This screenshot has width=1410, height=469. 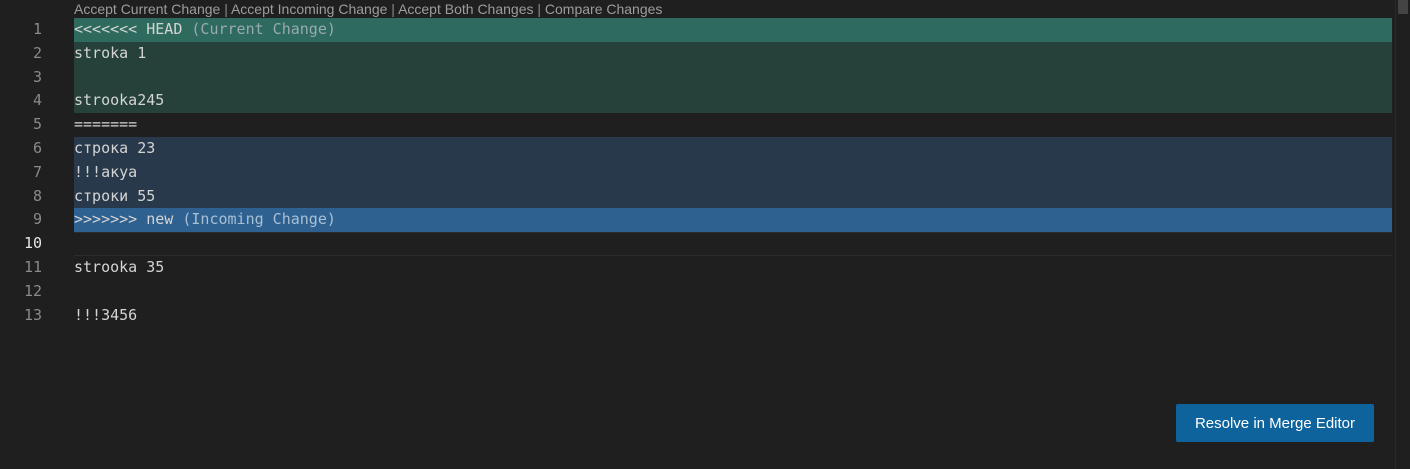 I want to click on code-line: 9 >>>>>>> new (Incoming Change), so click(x=696, y=220).